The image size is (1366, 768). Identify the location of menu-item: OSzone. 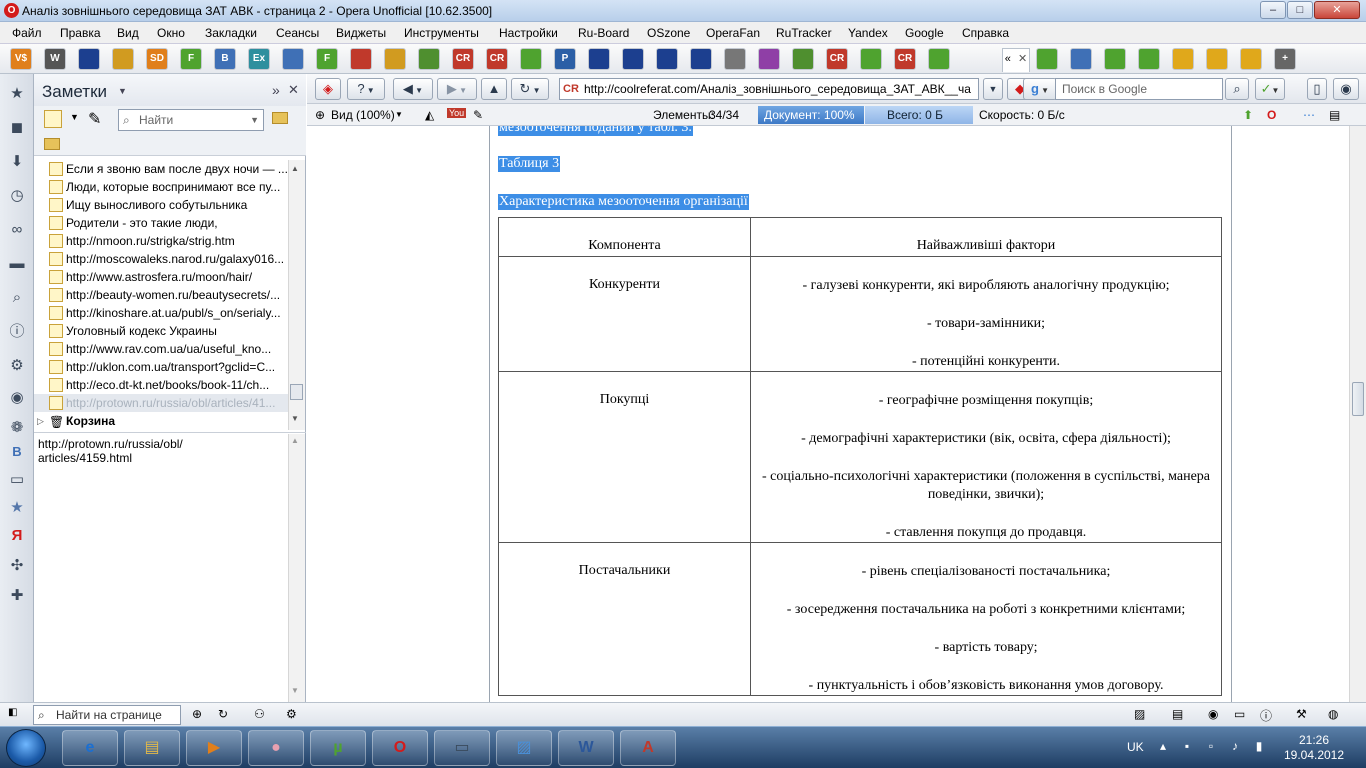
(668, 33).